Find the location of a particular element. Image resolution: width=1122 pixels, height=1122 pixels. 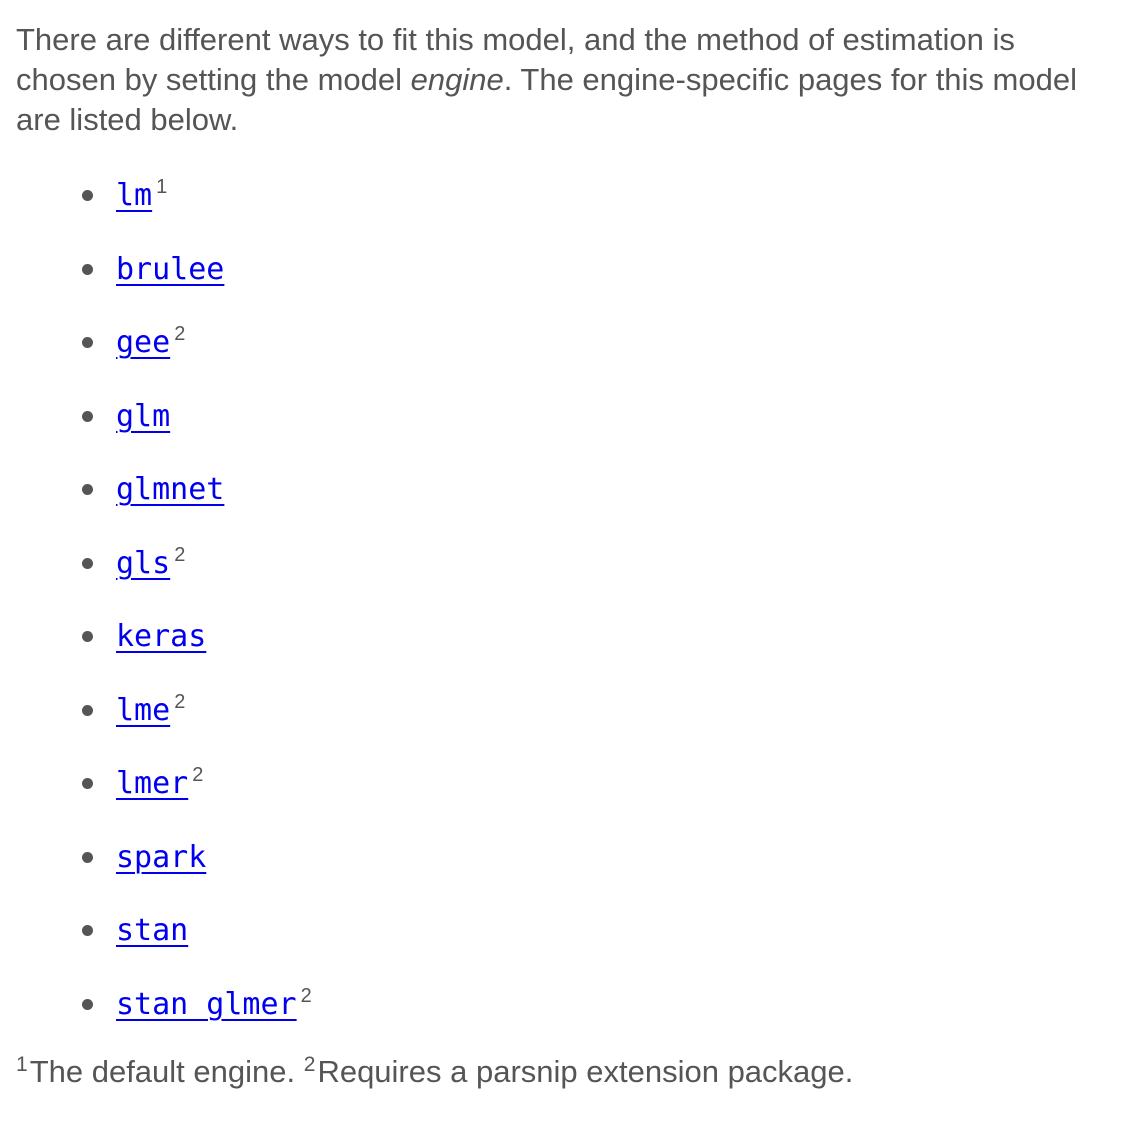

list-item: gee 2 is located at coordinates (561, 360).